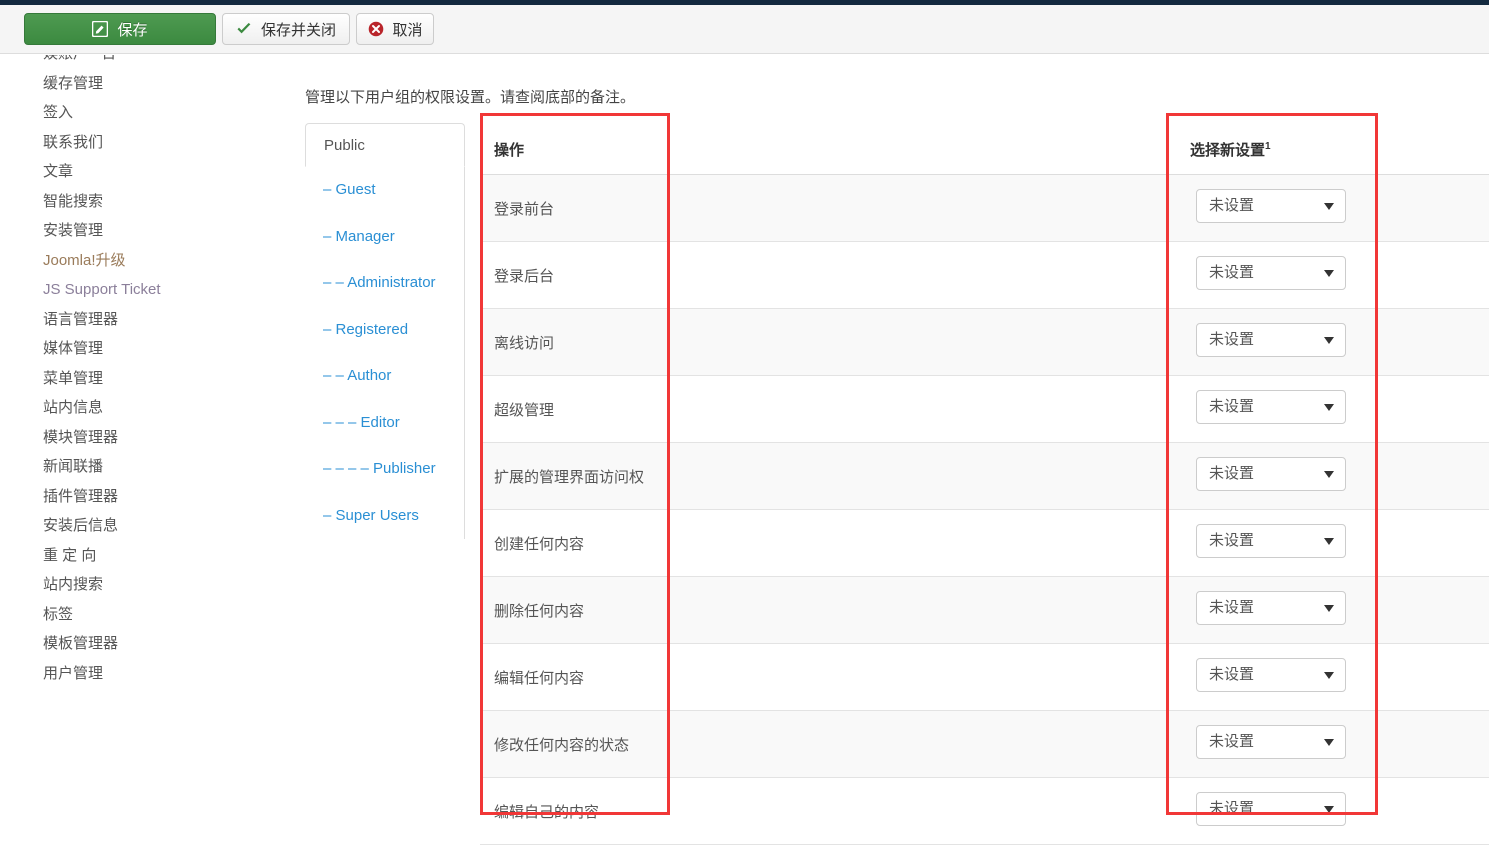 Image resolution: width=1489 pixels, height=845 pixels. What do you see at coordinates (122, 84) in the screenshot?
I see `sidebar-item: 缓存管理` at bounding box center [122, 84].